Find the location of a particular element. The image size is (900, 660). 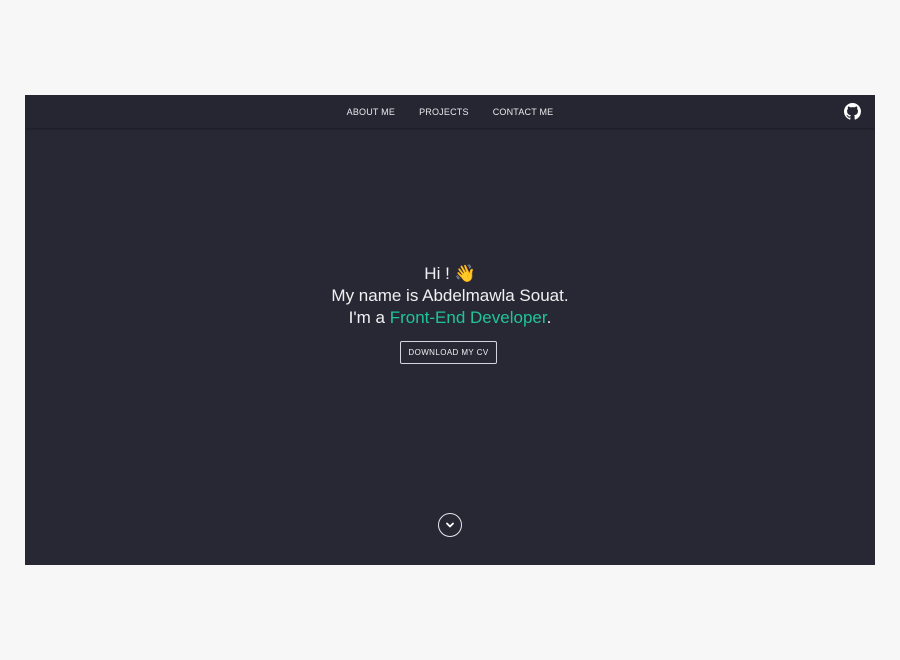

nav-link-contact-me: CONTACT ME is located at coordinates (523, 112).